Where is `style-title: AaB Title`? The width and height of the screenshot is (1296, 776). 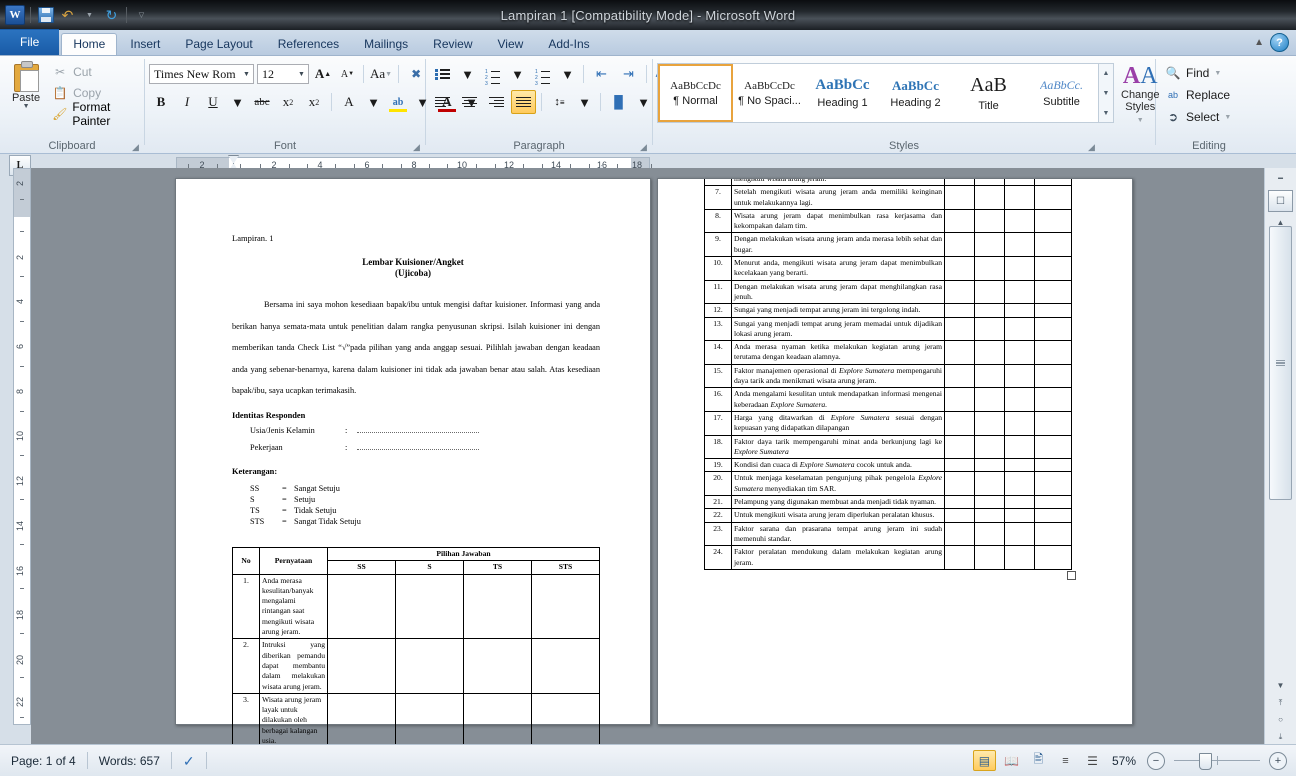 style-title: AaB Title is located at coordinates (988, 93).